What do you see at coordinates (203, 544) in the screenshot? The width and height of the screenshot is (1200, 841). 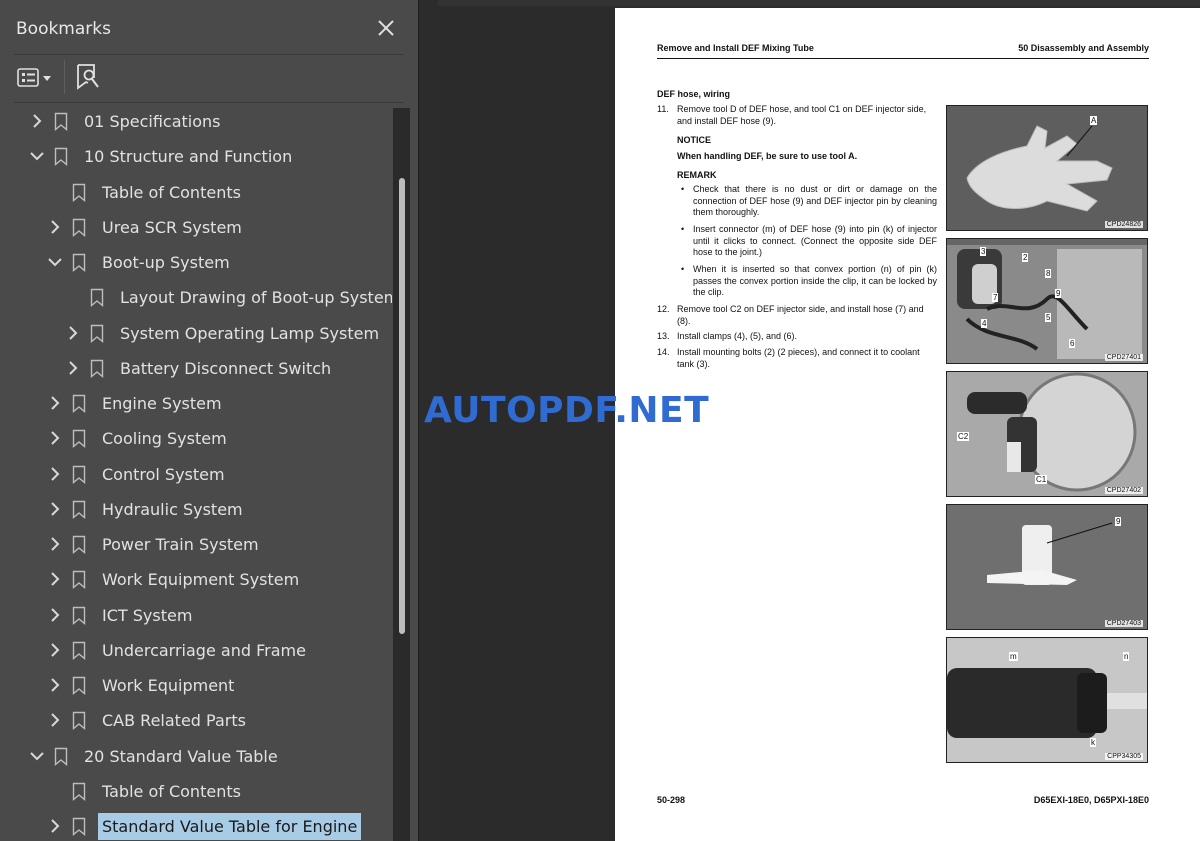 I see `bookmark-item: Power Train System` at bounding box center [203, 544].